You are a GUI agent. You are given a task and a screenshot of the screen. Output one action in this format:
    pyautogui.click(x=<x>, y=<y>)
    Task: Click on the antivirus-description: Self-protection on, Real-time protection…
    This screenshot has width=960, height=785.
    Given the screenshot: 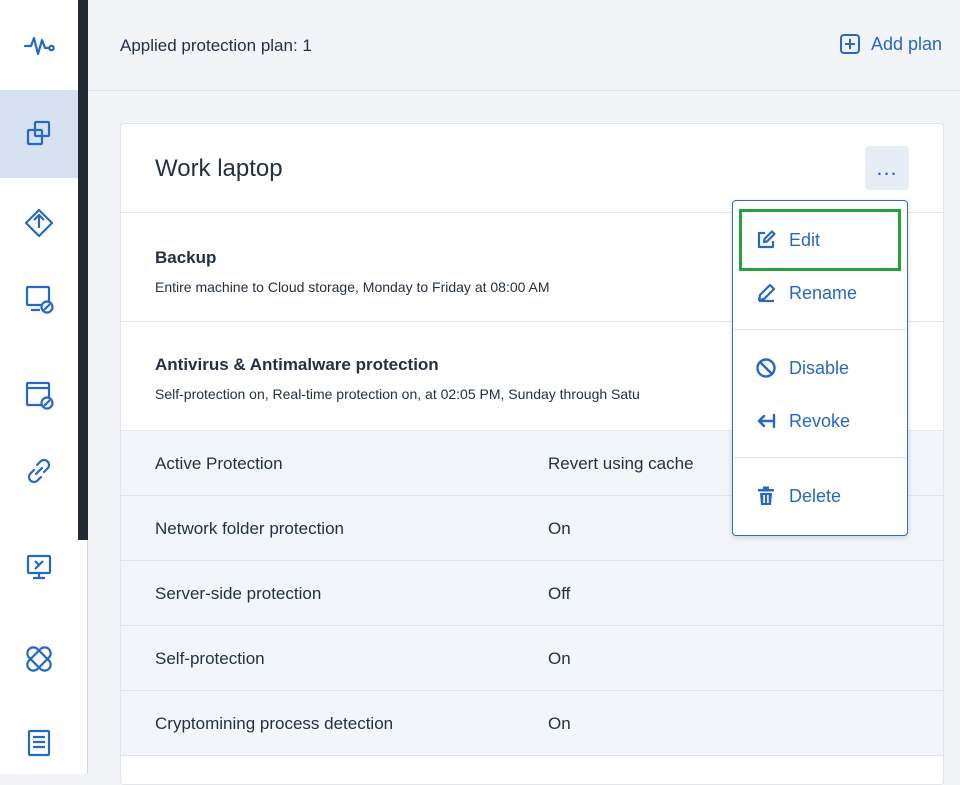 What is the action you would take?
    pyautogui.click(x=397, y=394)
    